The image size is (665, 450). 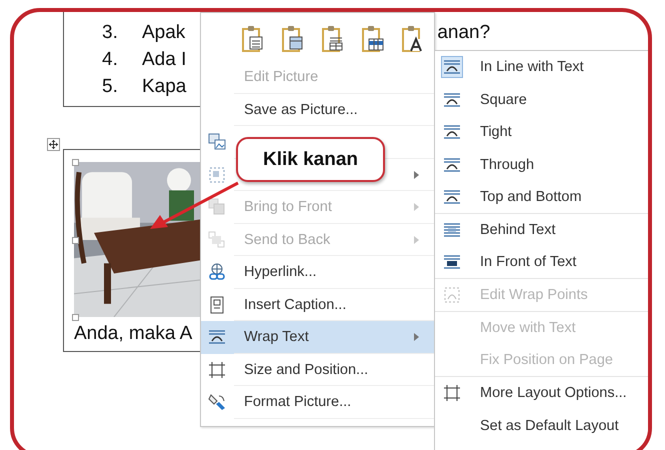 What do you see at coordinates (310, 159) in the screenshot?
I see `callout-tooltip: Klik kanan` at bounding box center [310, 159].